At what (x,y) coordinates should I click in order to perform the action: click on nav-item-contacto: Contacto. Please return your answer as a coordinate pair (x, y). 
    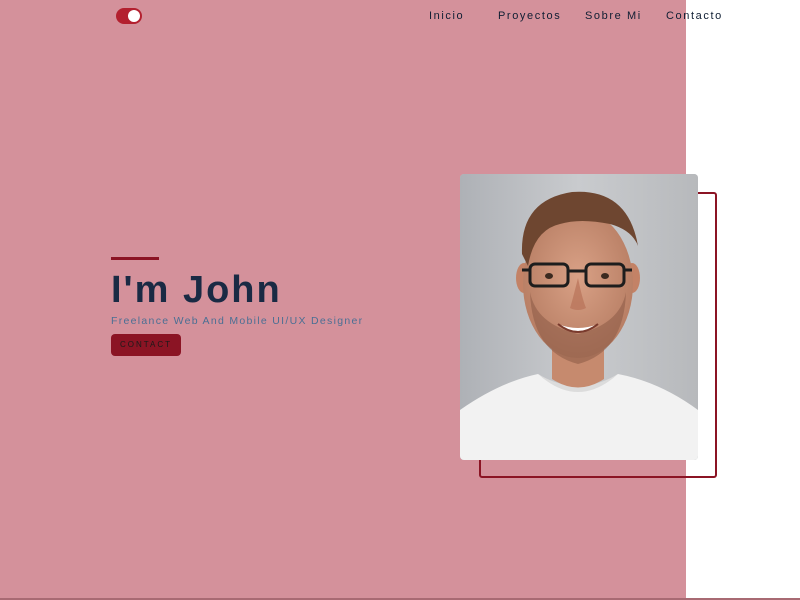
    Looking at the image, I should click on (694, 16).